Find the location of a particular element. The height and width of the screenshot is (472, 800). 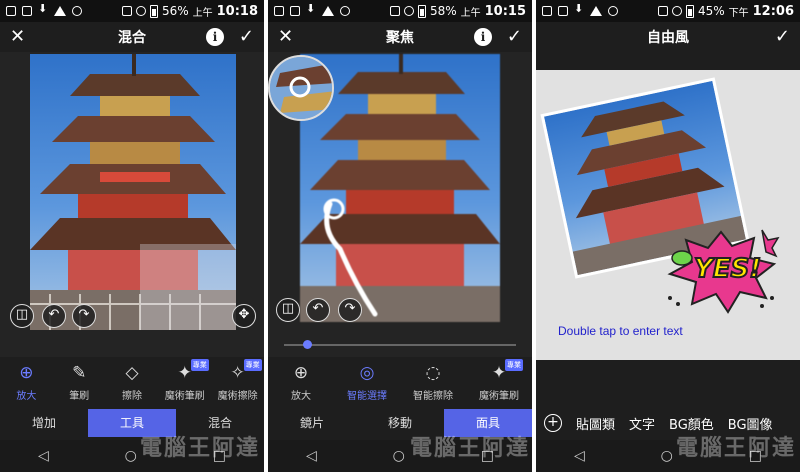

text-hint: Double tap to enter text is located at coordinates (620, 331).